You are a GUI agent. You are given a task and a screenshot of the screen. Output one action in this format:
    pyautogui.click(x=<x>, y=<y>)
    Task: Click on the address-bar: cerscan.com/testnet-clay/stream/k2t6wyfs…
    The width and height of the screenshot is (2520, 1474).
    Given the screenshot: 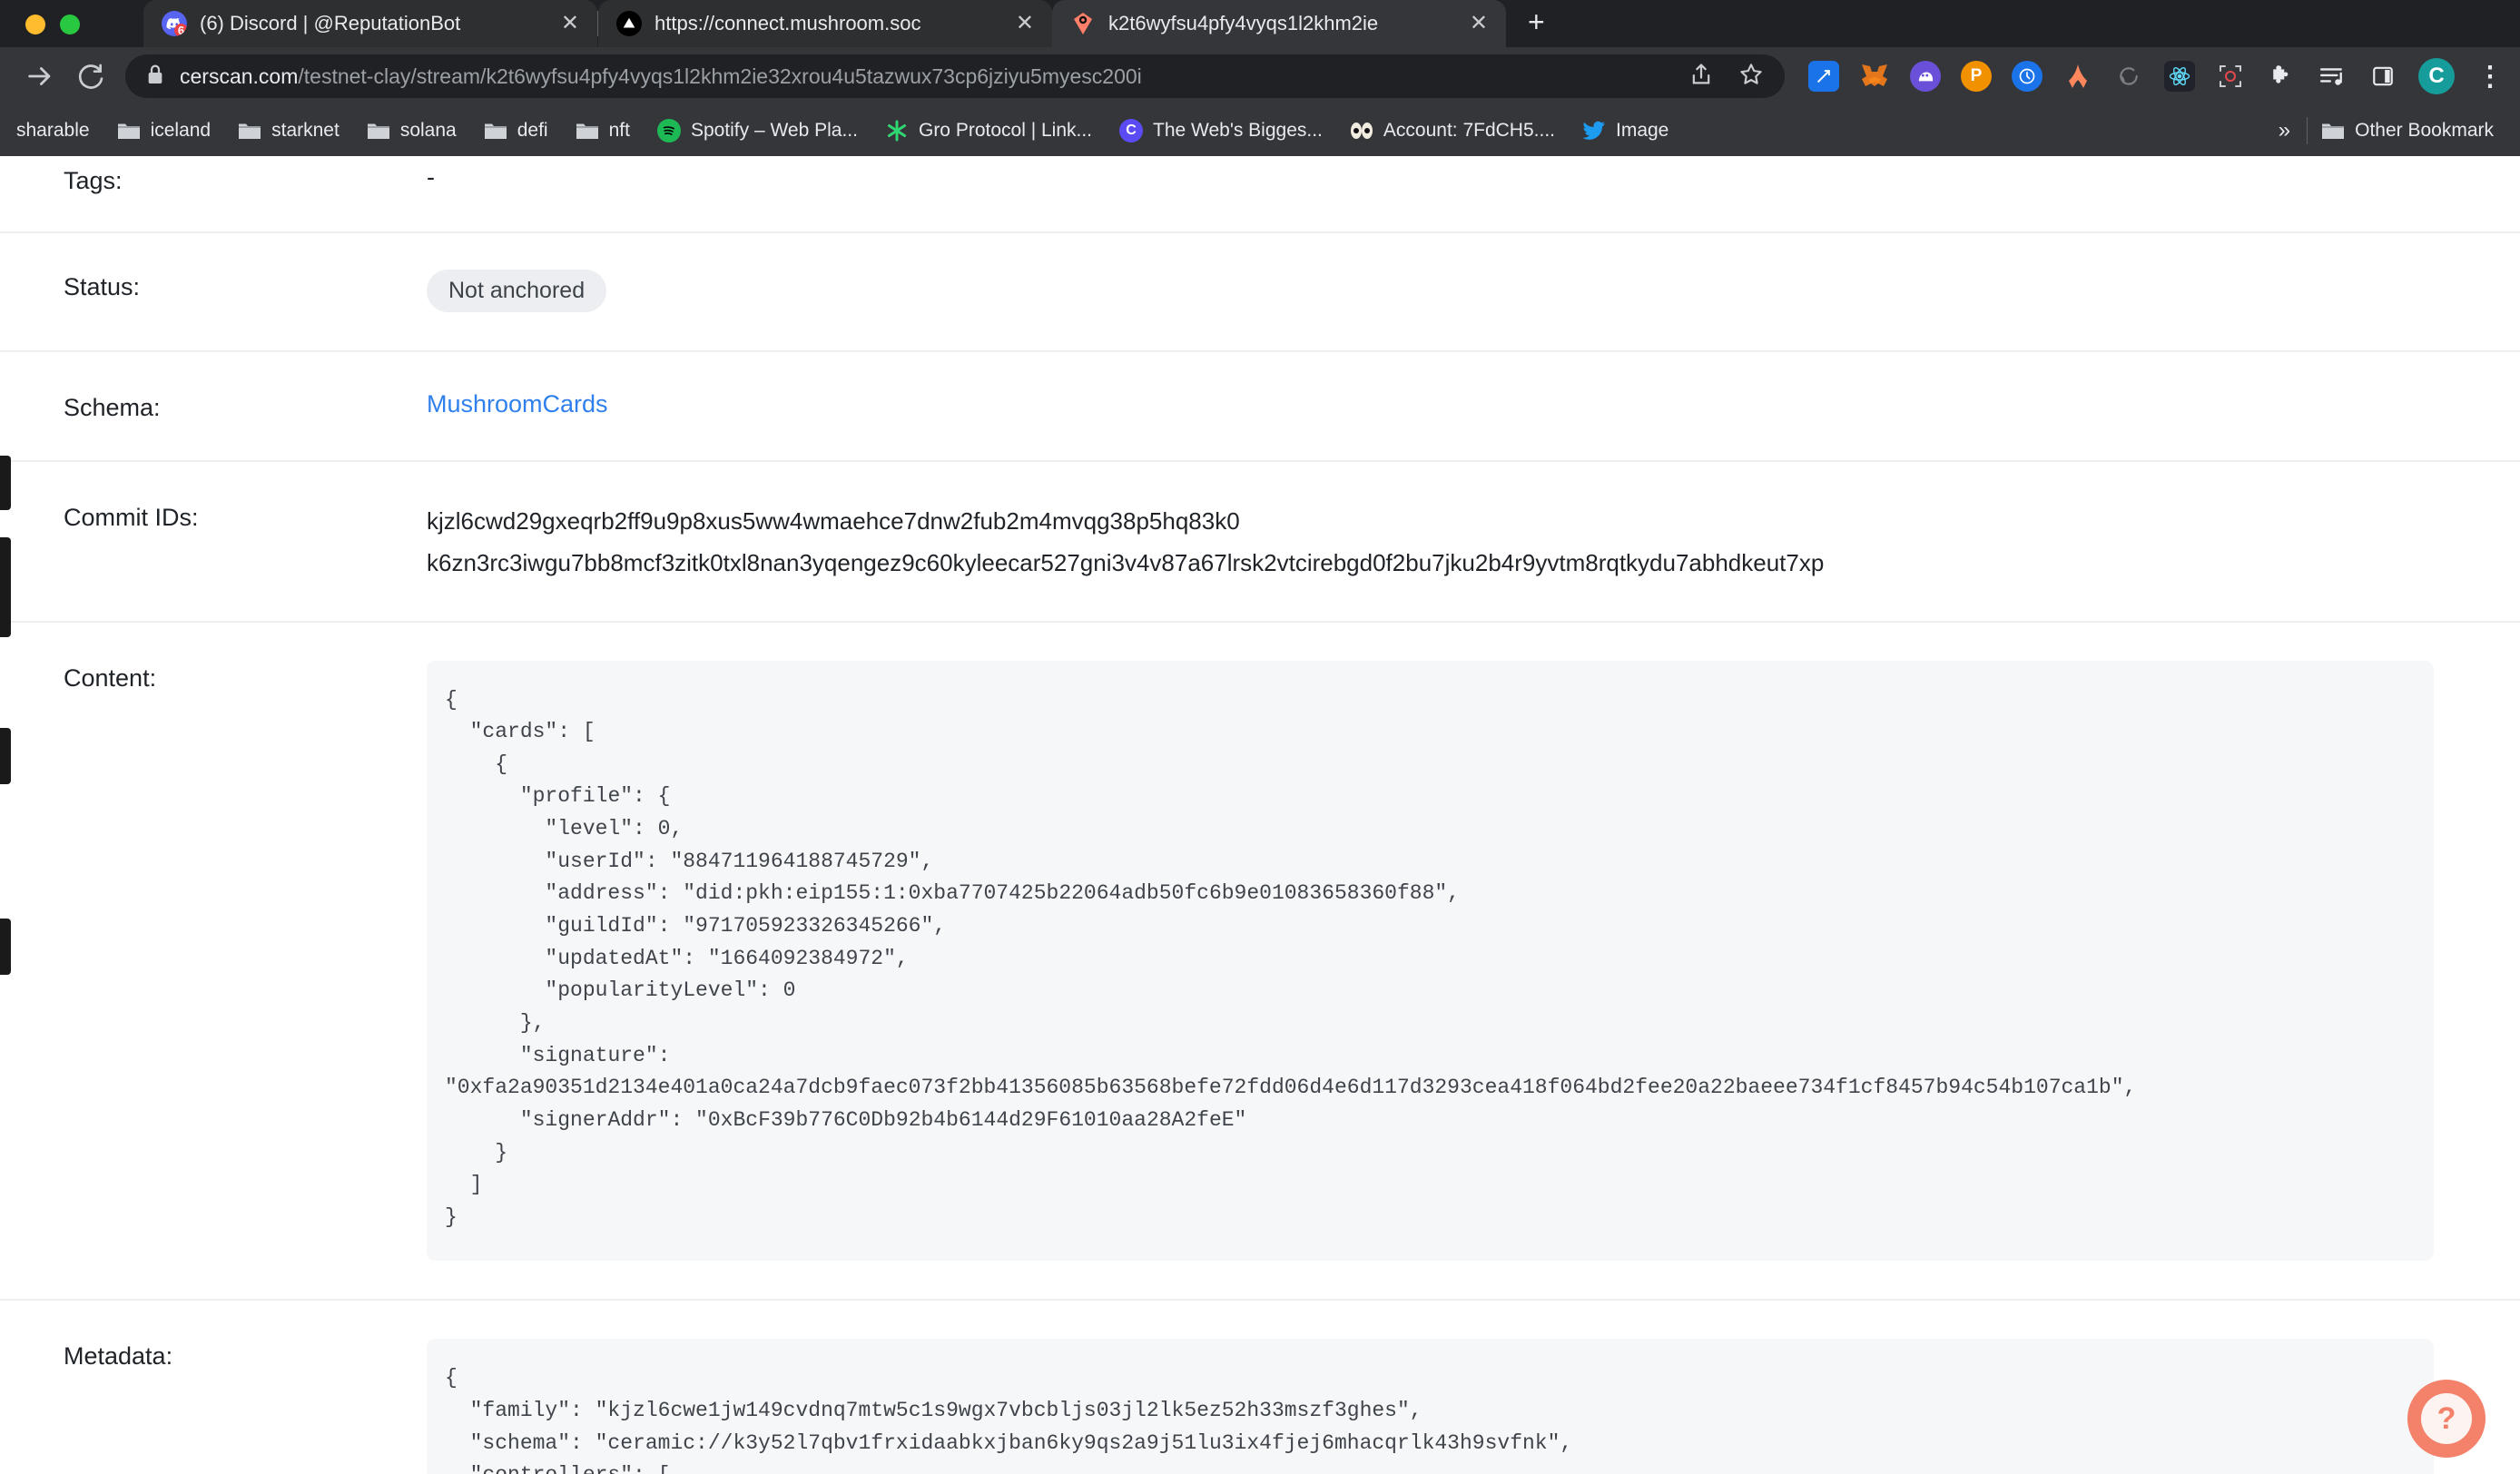 What is the action you would take?
    pyautogui.click(x=955, y=76)
    